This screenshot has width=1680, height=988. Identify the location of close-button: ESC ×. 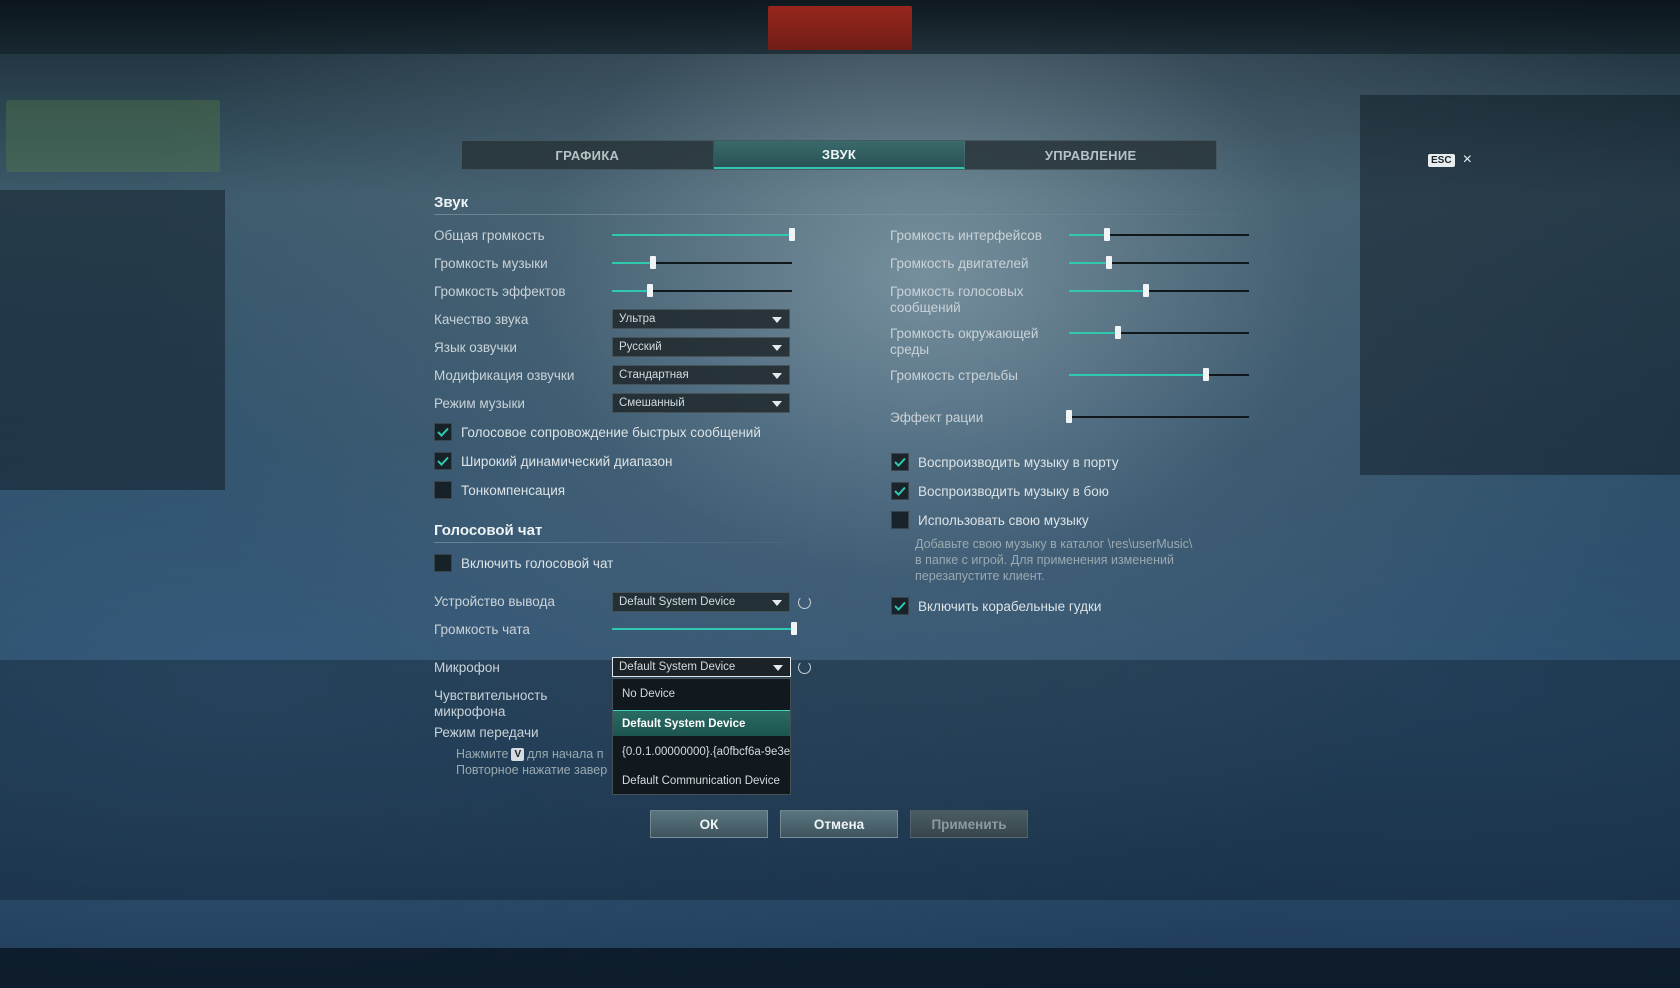
(1450, 159).